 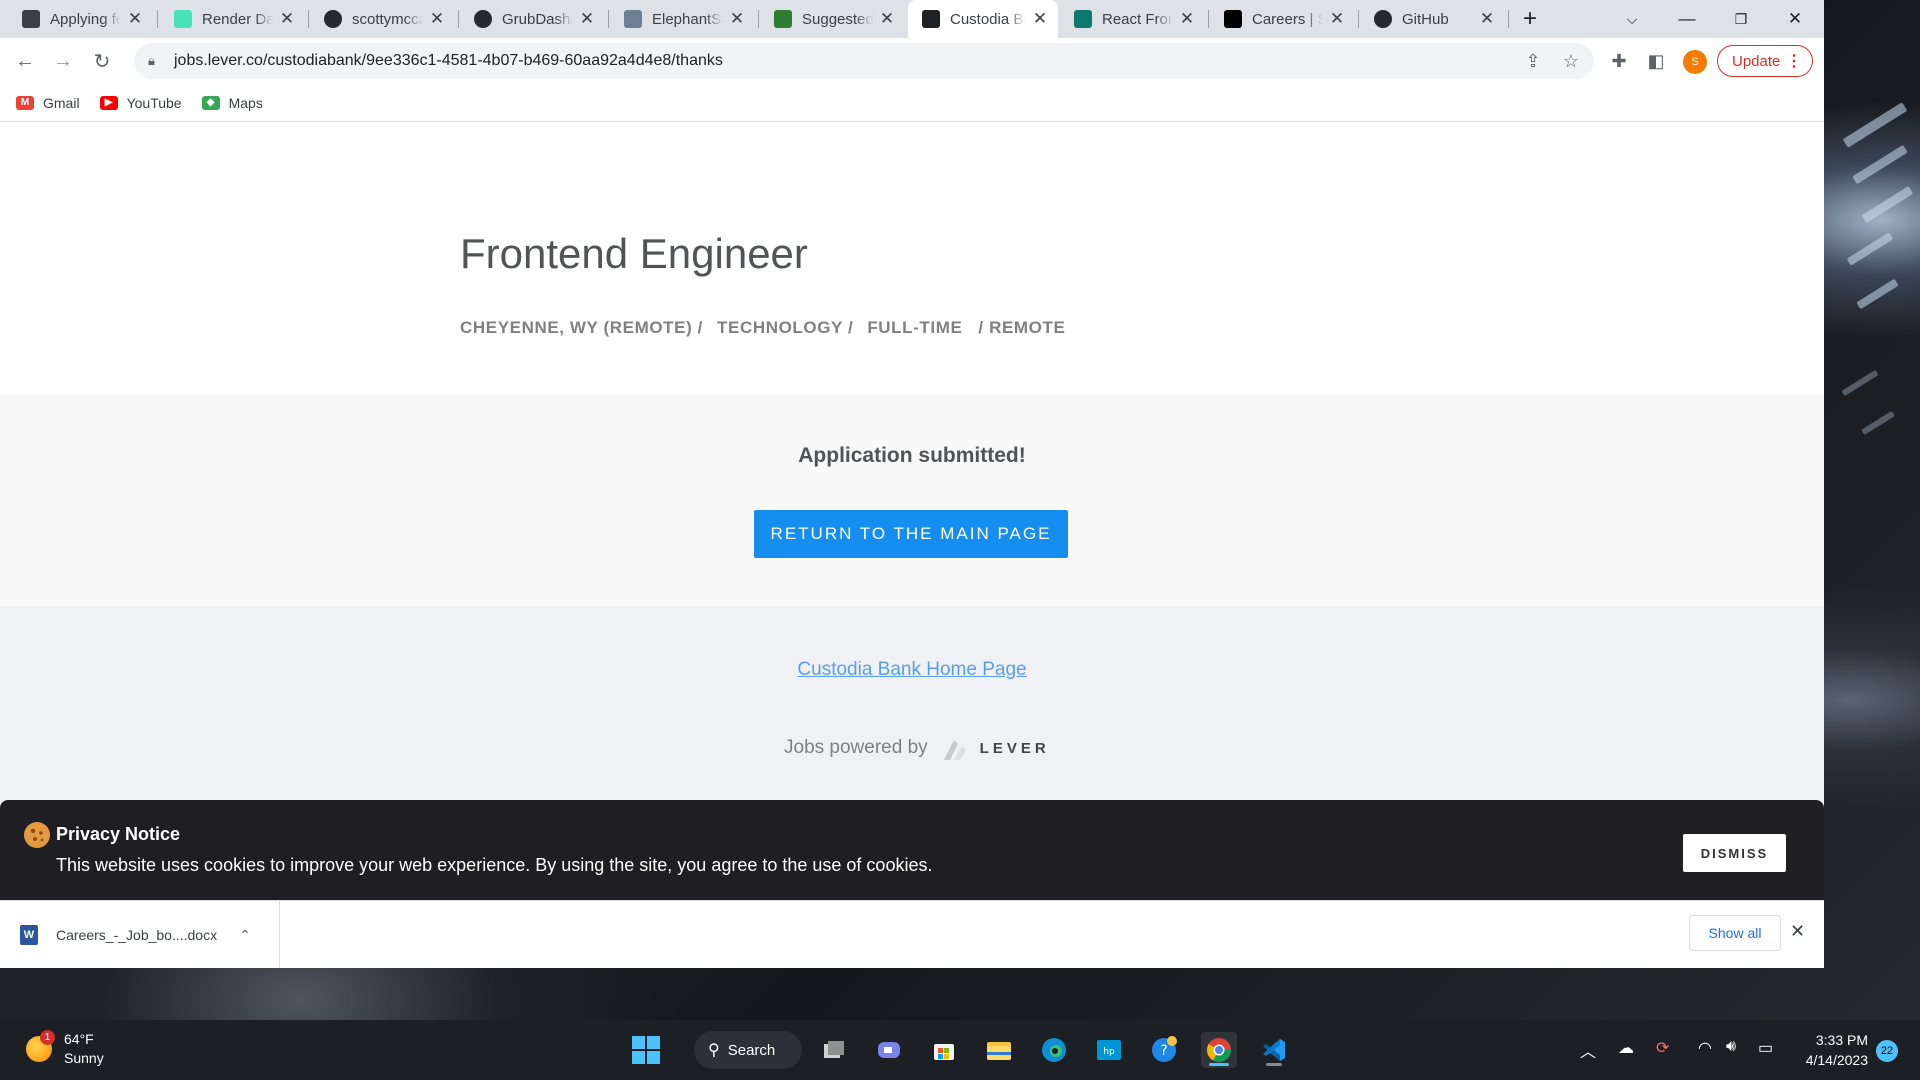 I want to click on side-panel-icon: ◧, so click(x=1656, y=61).